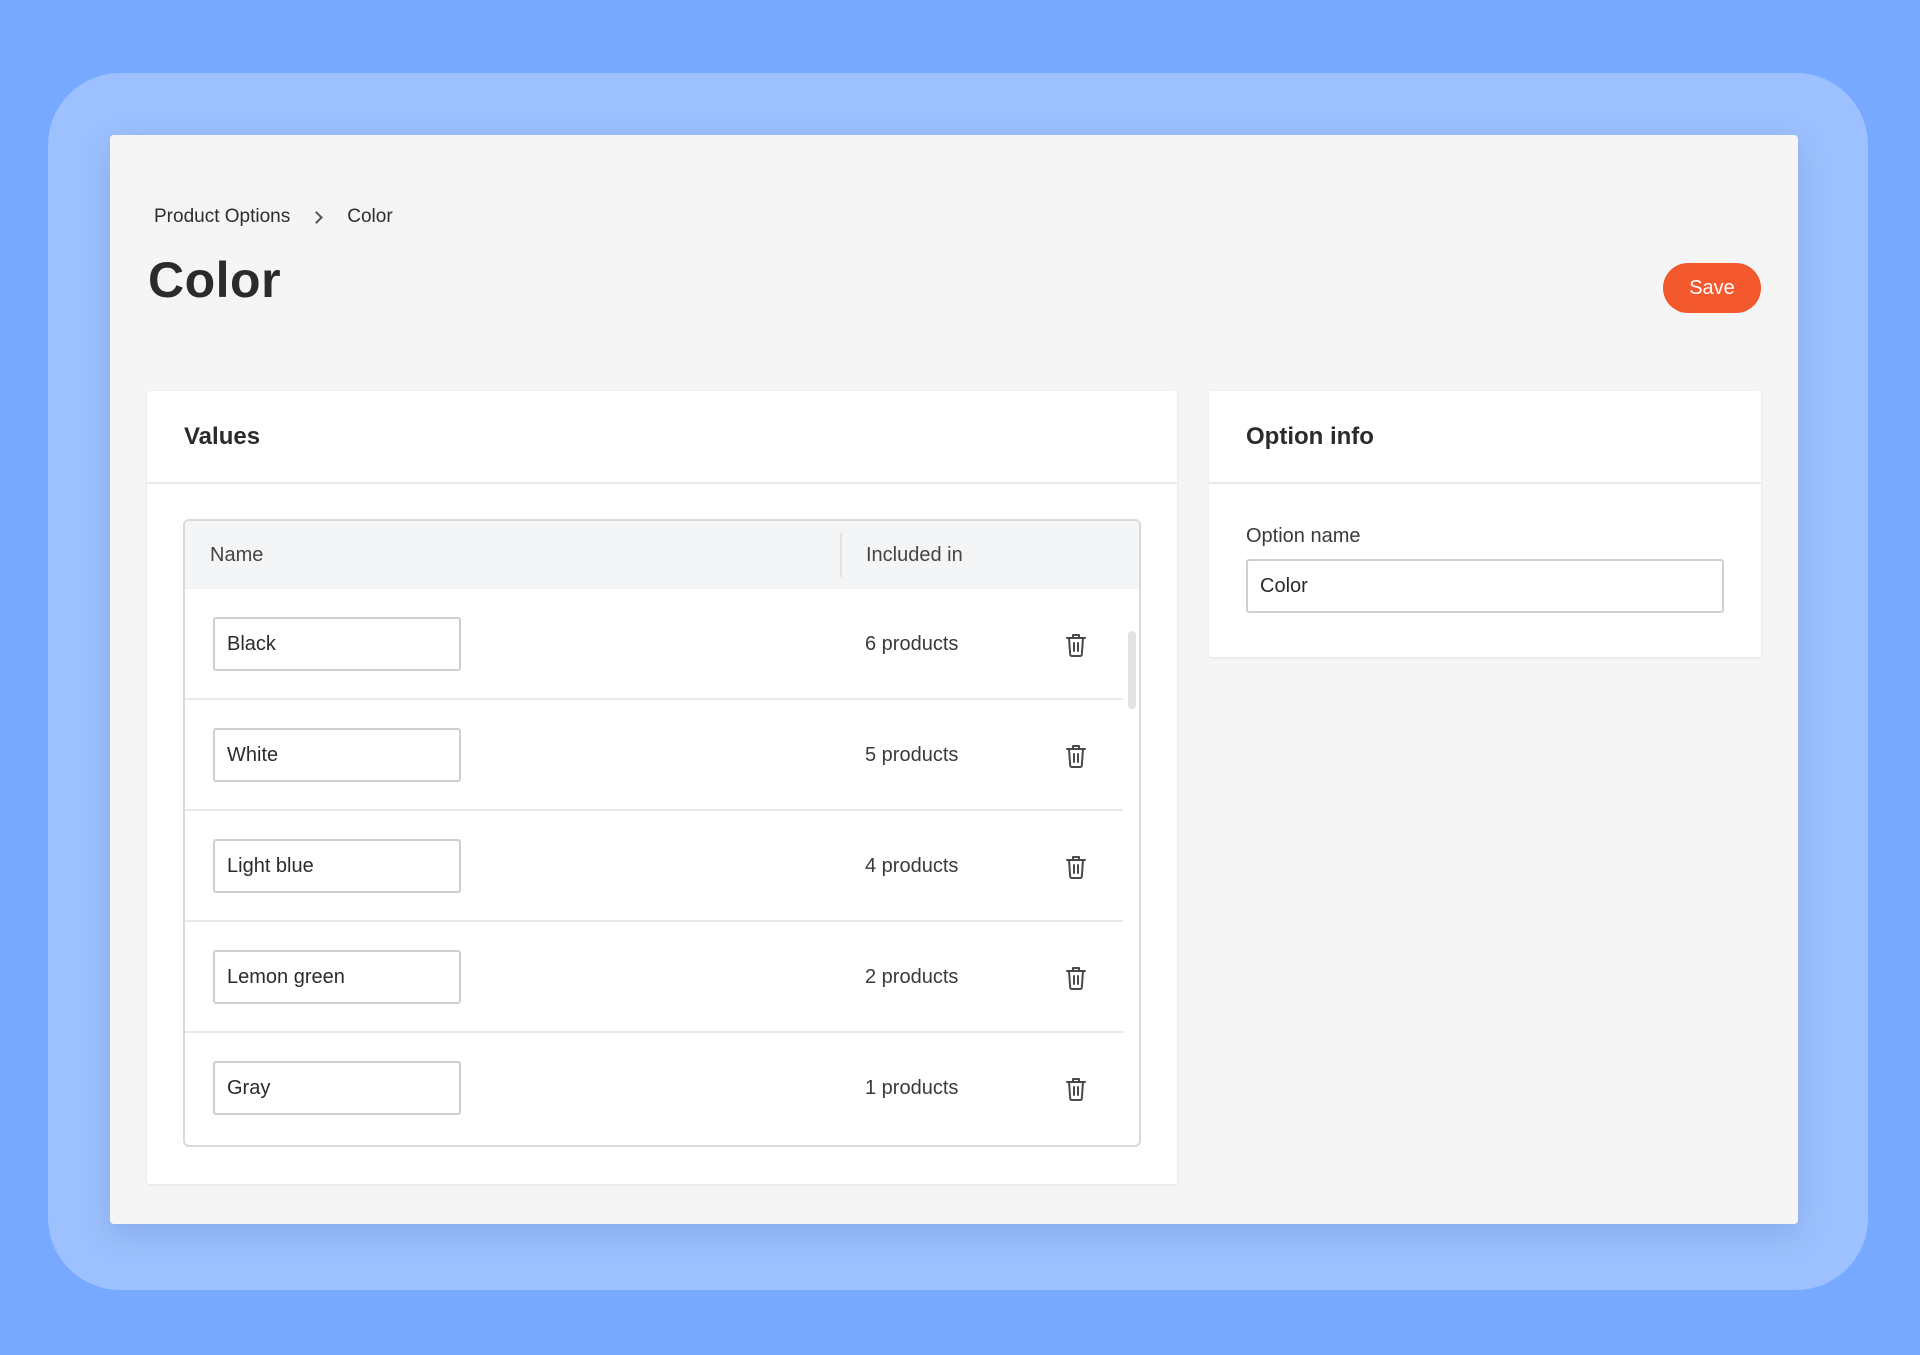 This screenshot has height=1355, width=1920. Describe the element at coordinates (654, 1088) in the screenshot. I see `table-row: Gray 1 products` at that location.